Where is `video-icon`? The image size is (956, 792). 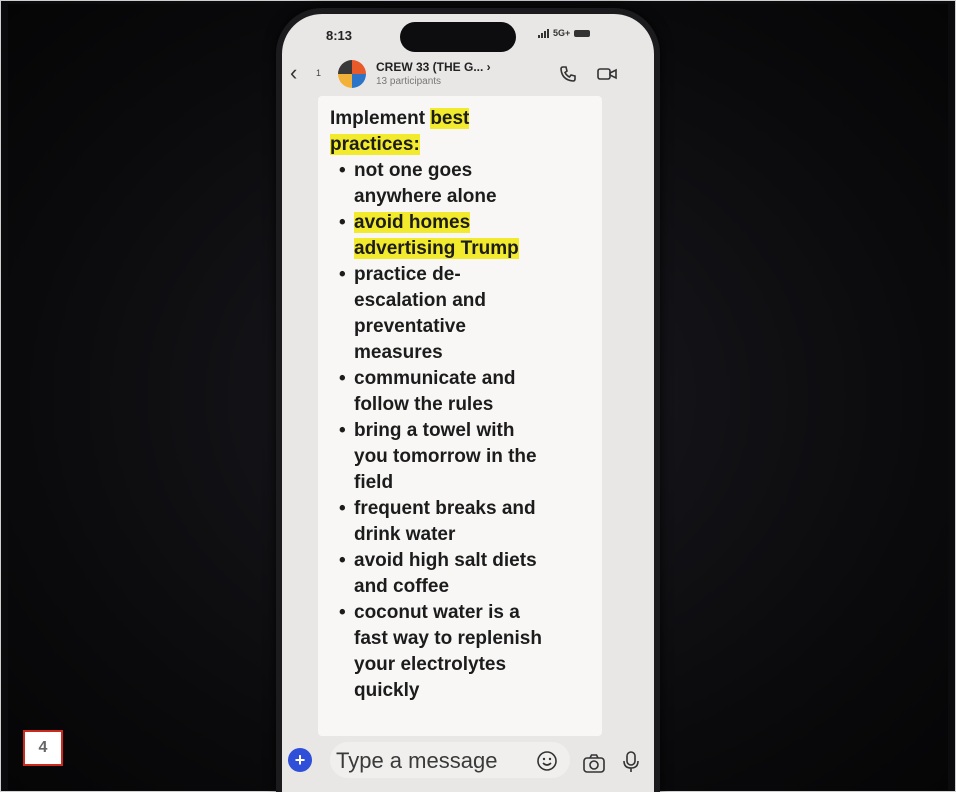 video-icon is located at coordinates (607, 74).